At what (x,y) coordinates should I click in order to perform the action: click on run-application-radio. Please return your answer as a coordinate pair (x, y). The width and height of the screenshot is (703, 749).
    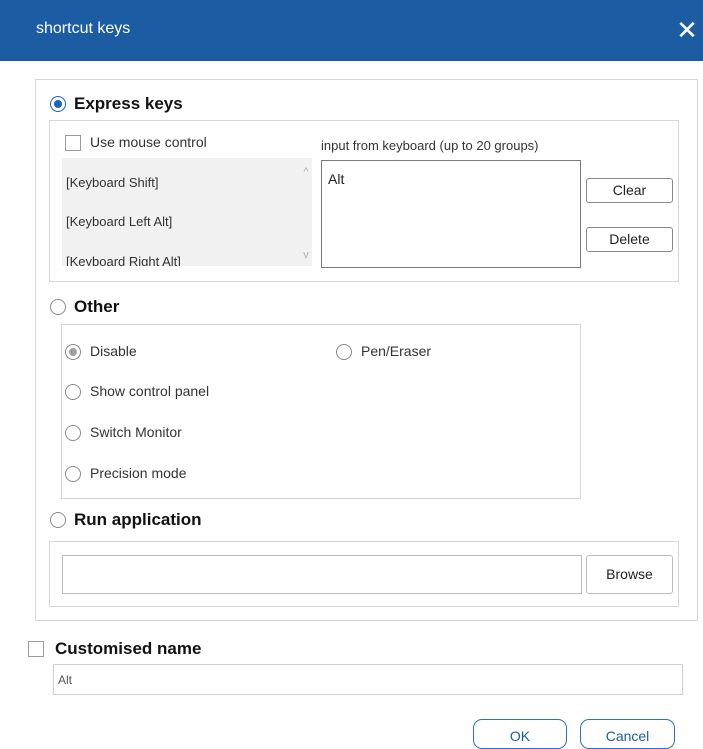
    Looking at the image, I should click on (58, 520).